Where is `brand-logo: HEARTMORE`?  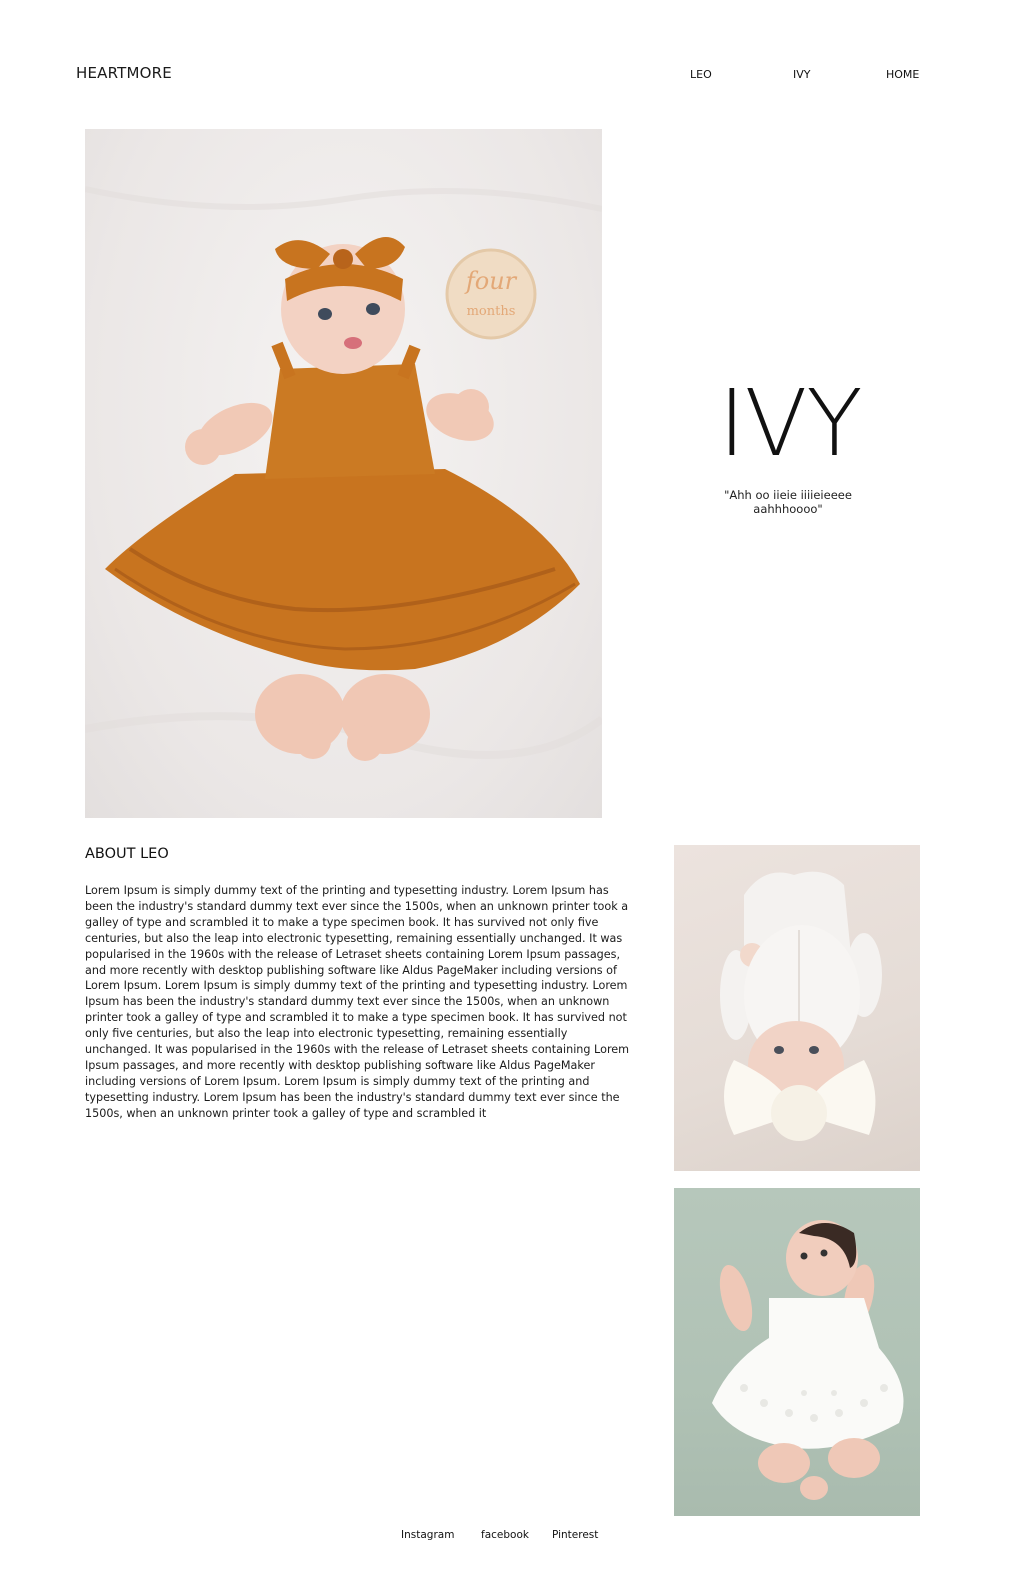
brand-logo: HEARTMORE is located at coordinates (124, 73).